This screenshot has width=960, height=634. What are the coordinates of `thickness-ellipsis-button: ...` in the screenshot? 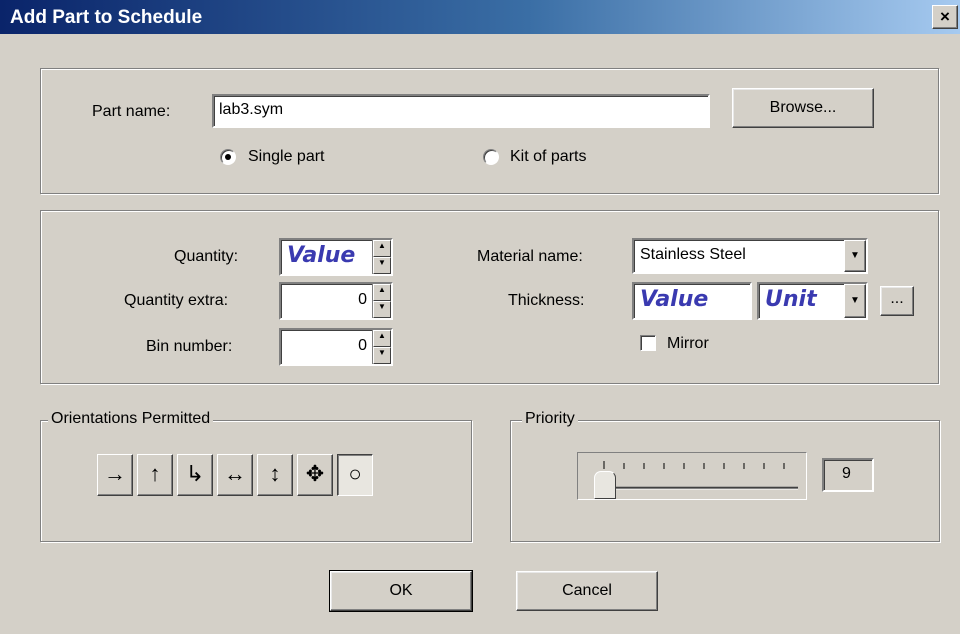 It's located at (897, 301).